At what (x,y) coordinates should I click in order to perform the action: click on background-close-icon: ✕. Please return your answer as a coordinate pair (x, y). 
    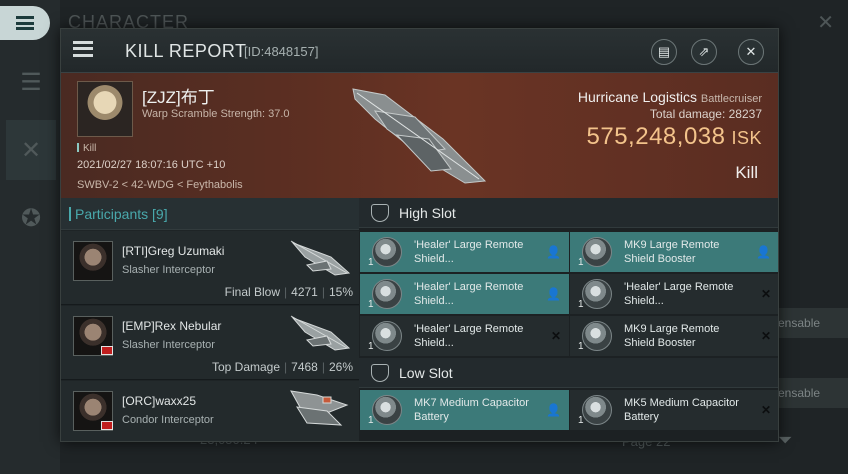
    Looking at the image, I should click on (825, 22).